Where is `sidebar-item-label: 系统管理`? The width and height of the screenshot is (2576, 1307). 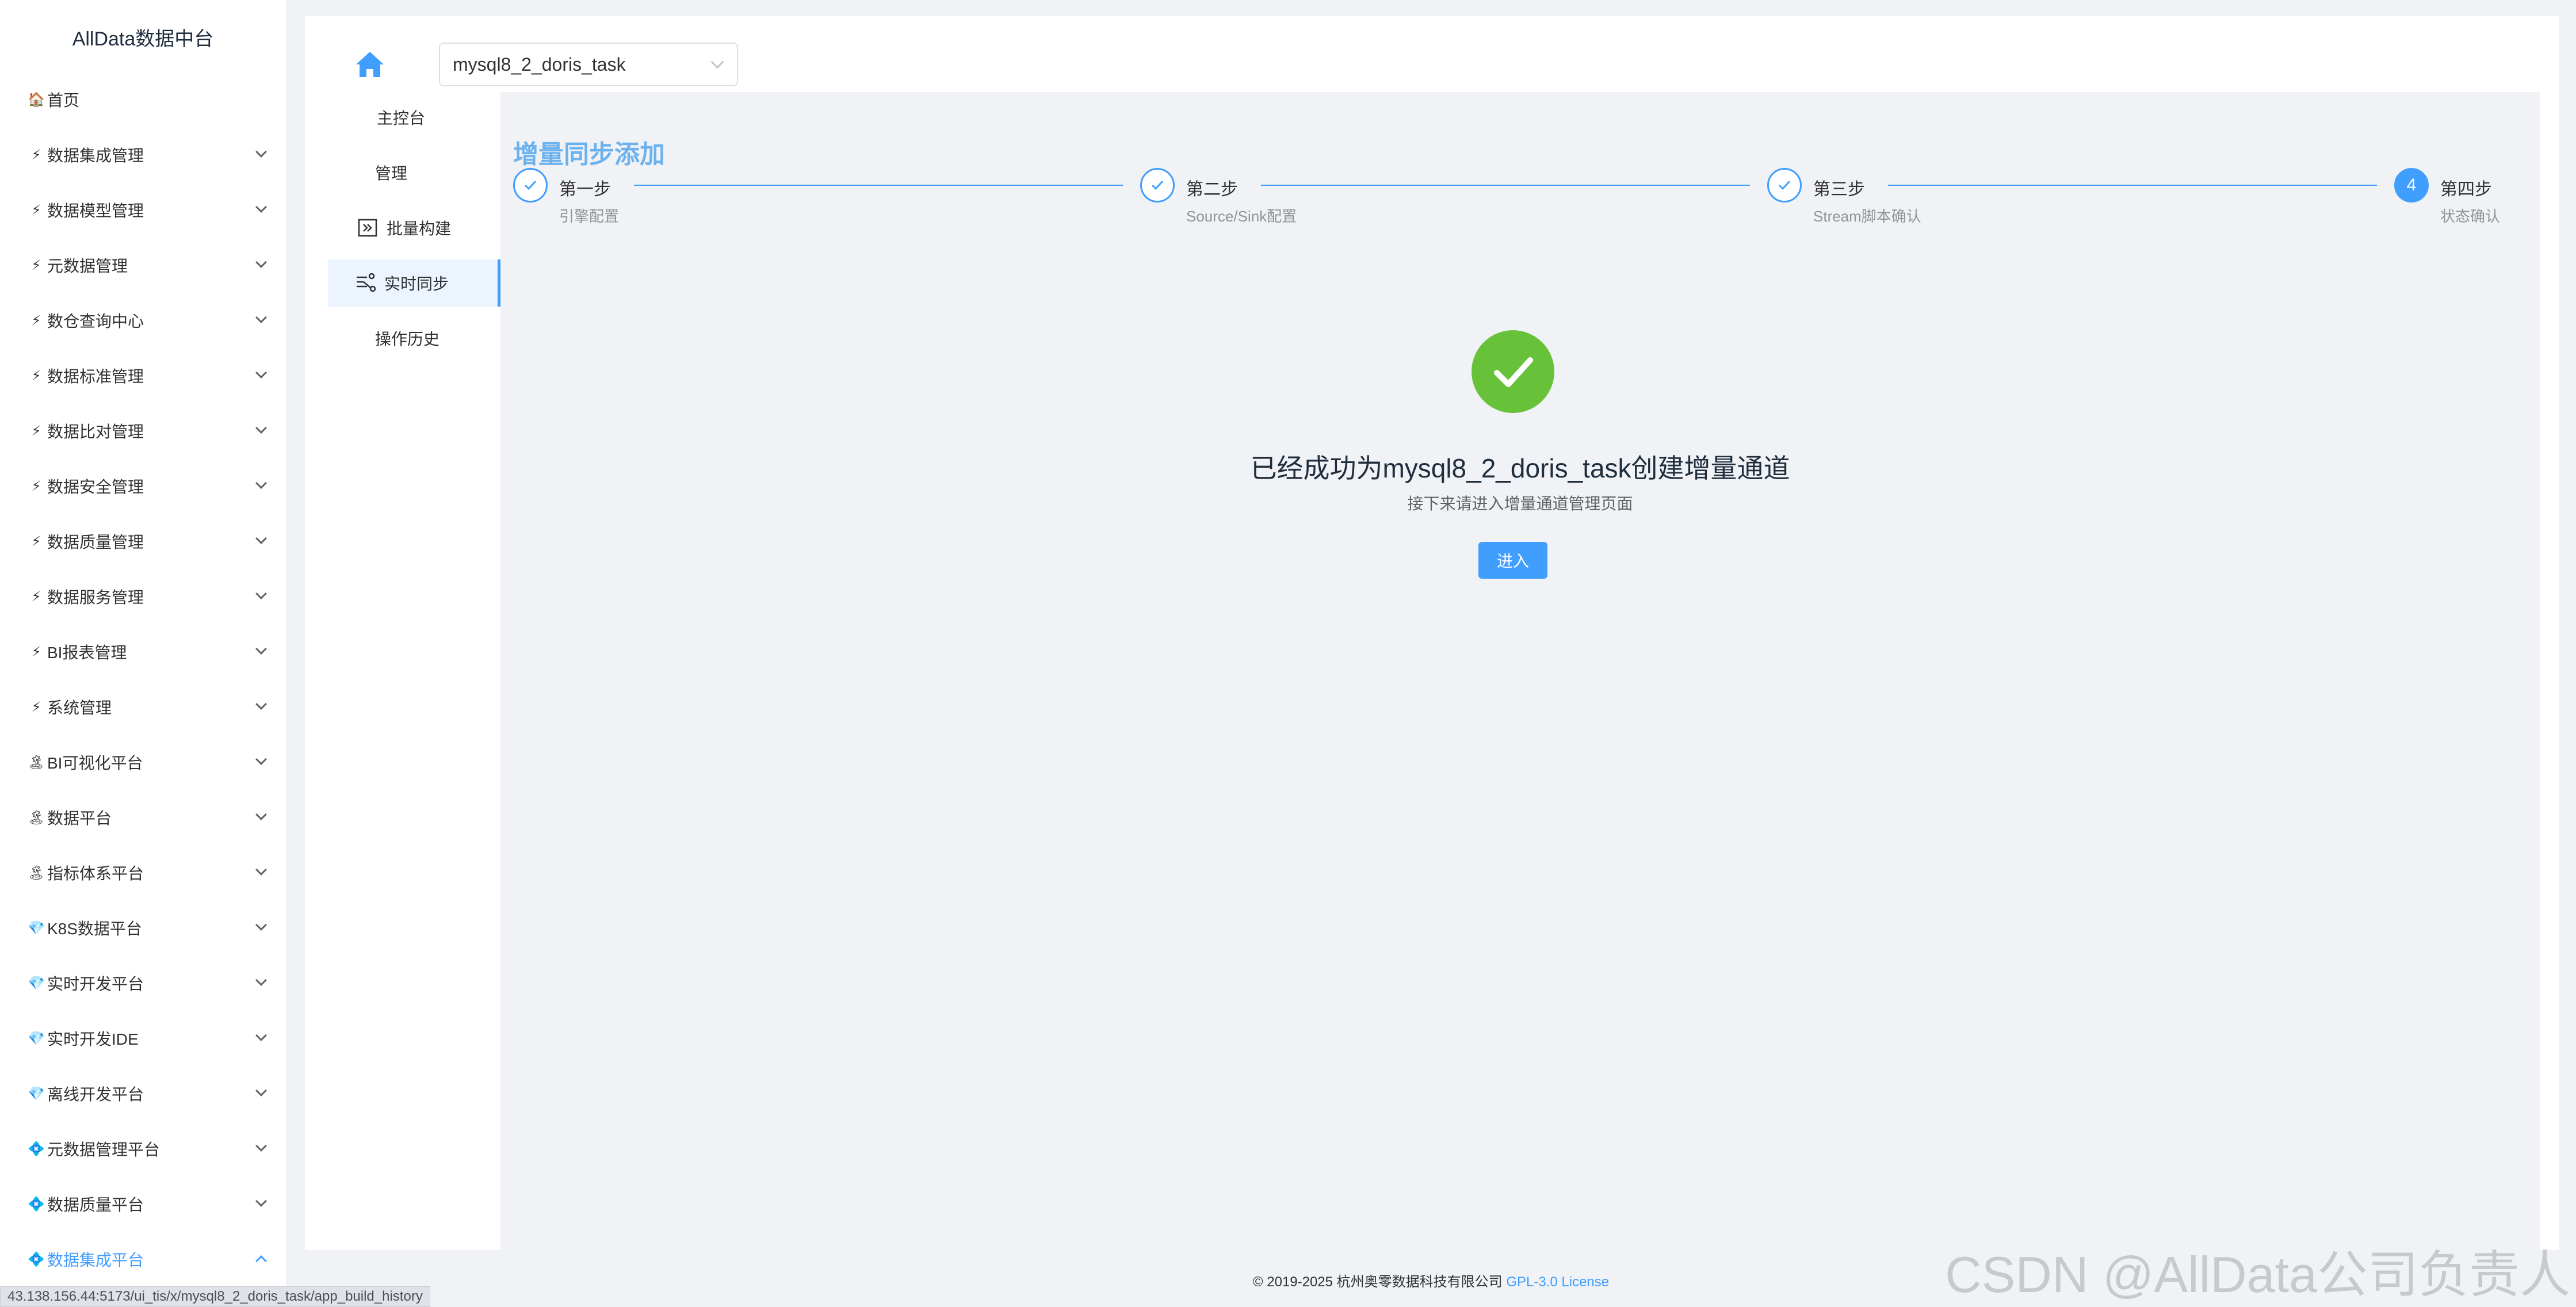
sidebar-item-label: 系统管理 is located at coordinates (79, 708).